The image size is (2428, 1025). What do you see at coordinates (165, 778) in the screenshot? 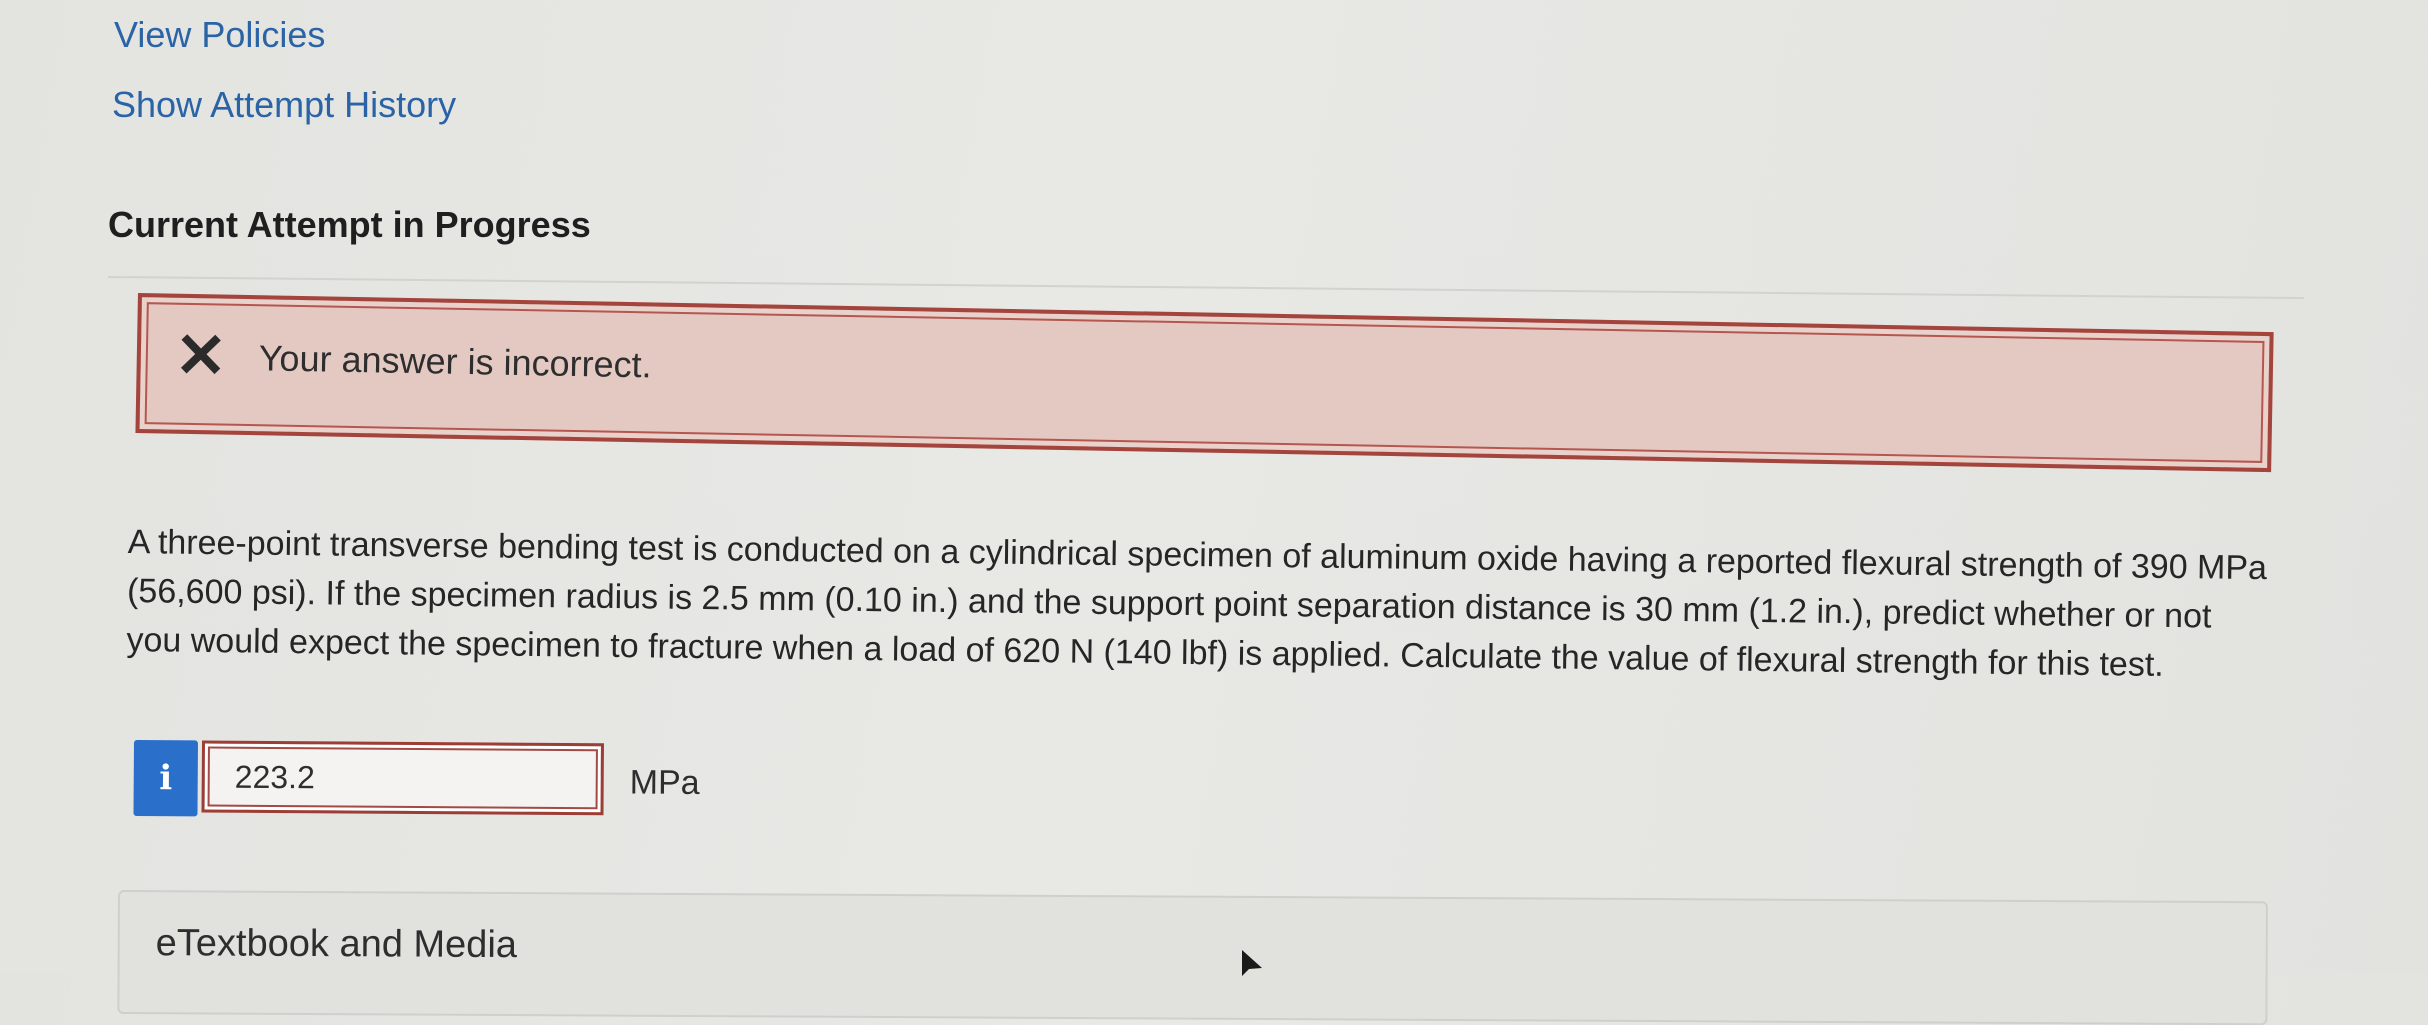
I see `info-icon: i` at bounding box center [165, 778].